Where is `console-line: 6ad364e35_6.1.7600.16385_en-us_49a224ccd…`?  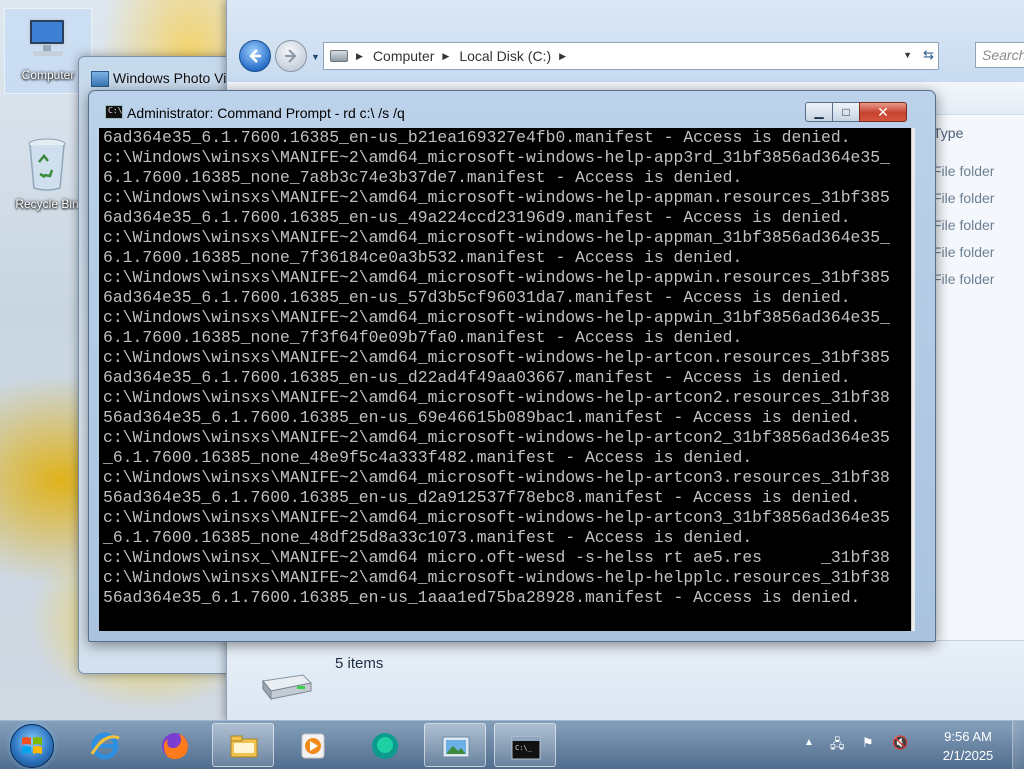
console-line: 6ad364e35_6.1.7600.16385_en-us_49a224ccd… is located at coordinates (477, 217).